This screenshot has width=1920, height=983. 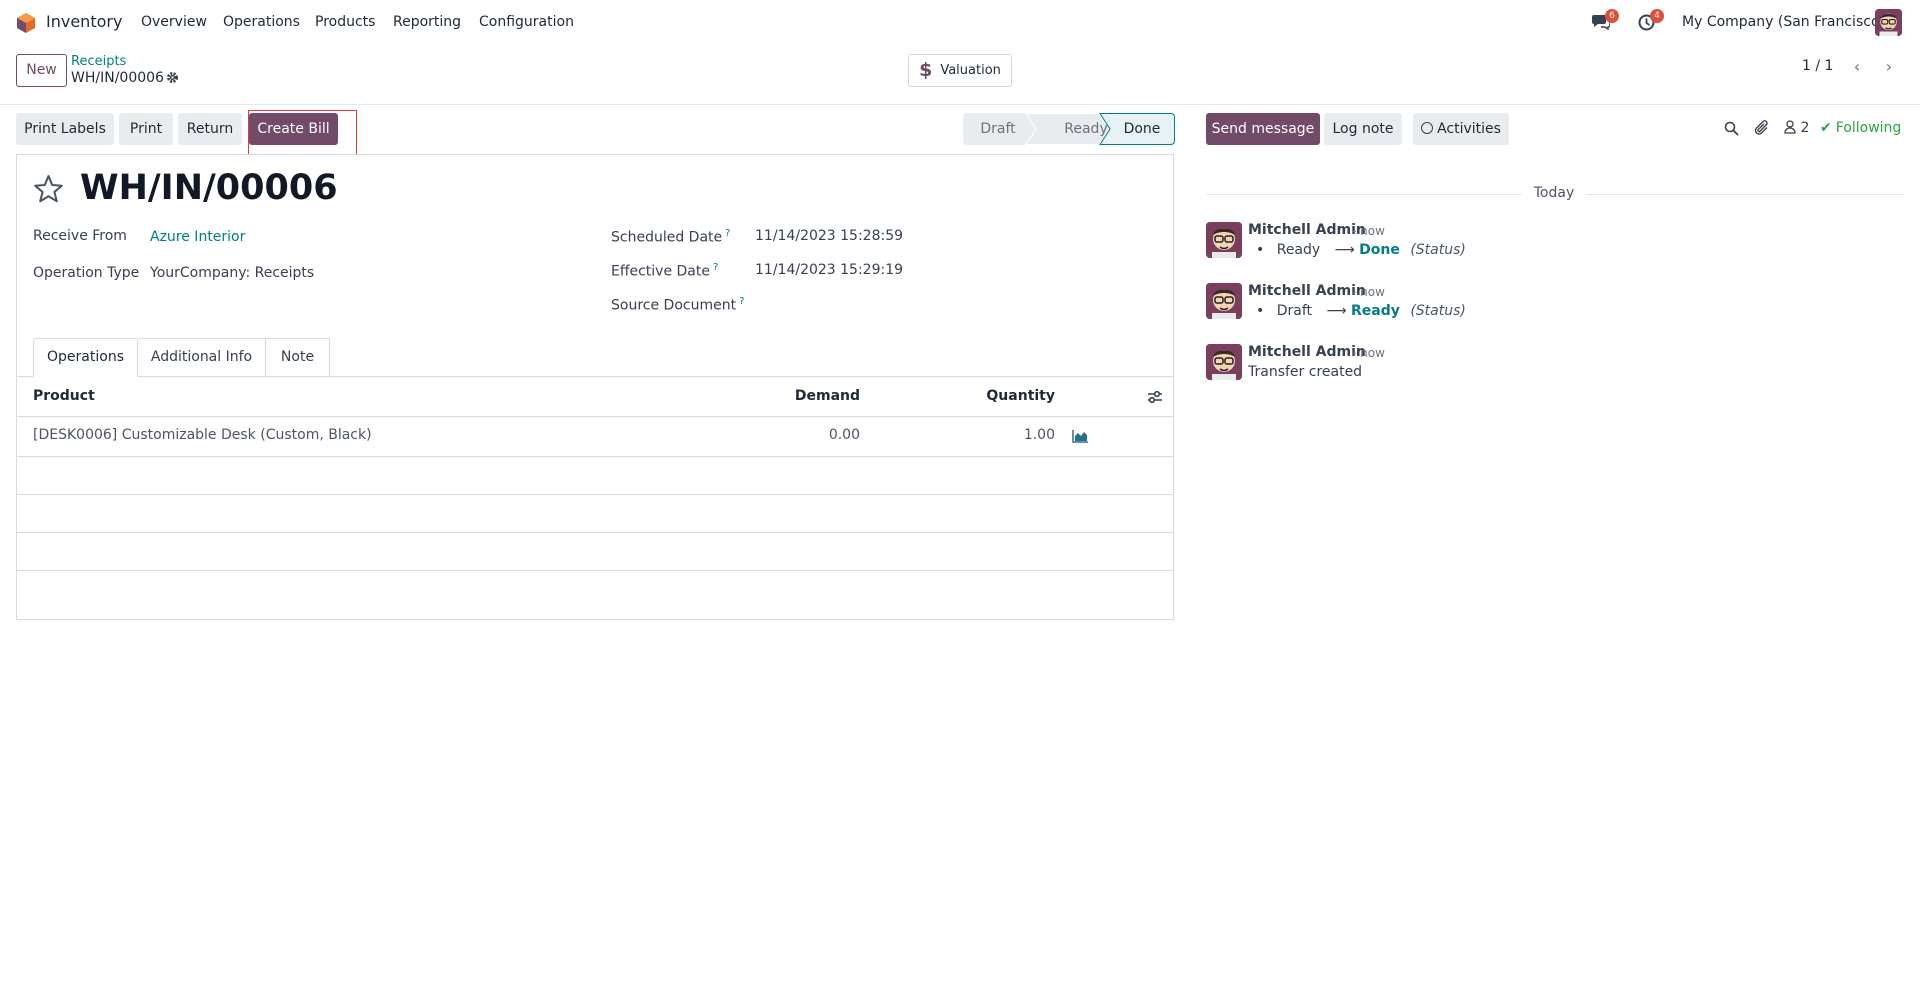 What do you see at coordinates (84, 21) in the screenshot?
I see `app-name: Inventory` at bounding box center [84, 21].